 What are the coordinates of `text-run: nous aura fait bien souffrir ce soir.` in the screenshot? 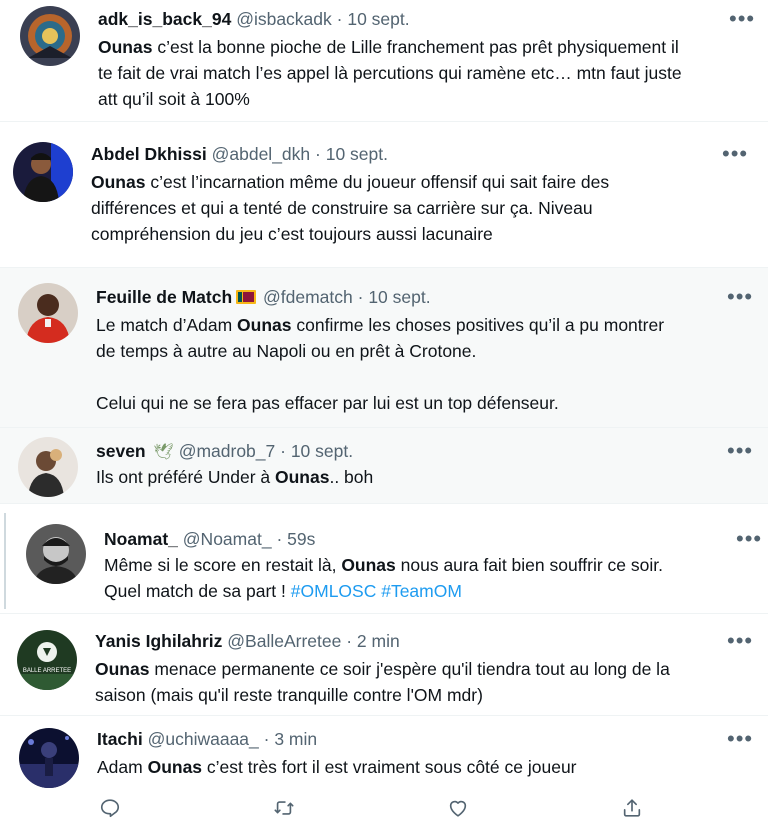 It's located at (529, 565).